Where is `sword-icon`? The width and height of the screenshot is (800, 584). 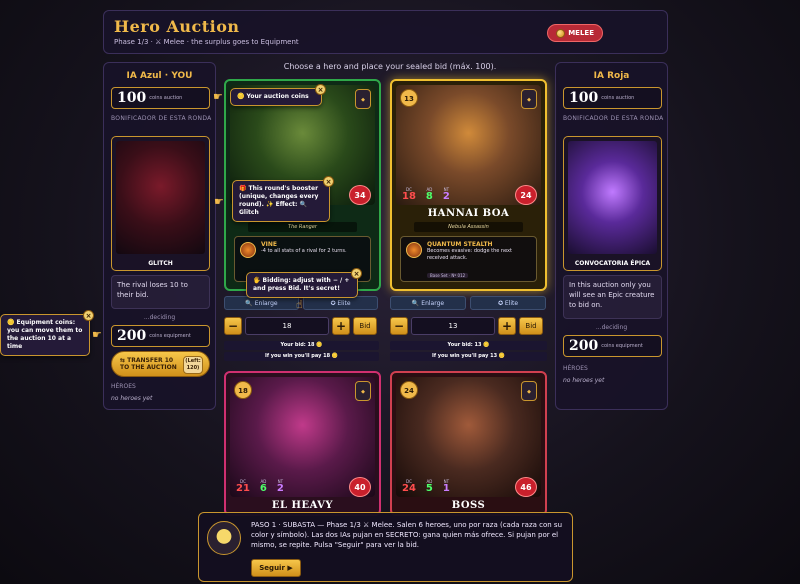
sword-icon is located at coordinates (561, 33).